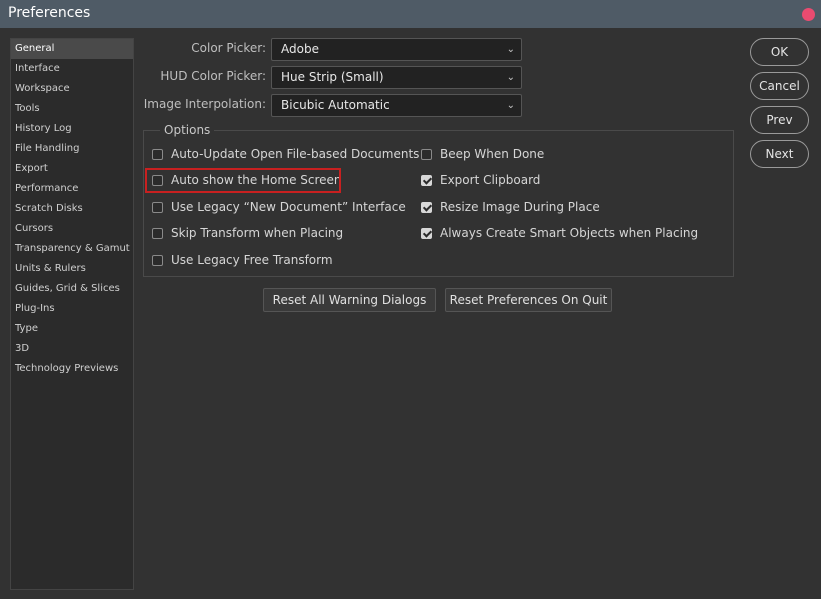  I want to click on sidebar-item-cursors: Cursors, so click(72, 229).